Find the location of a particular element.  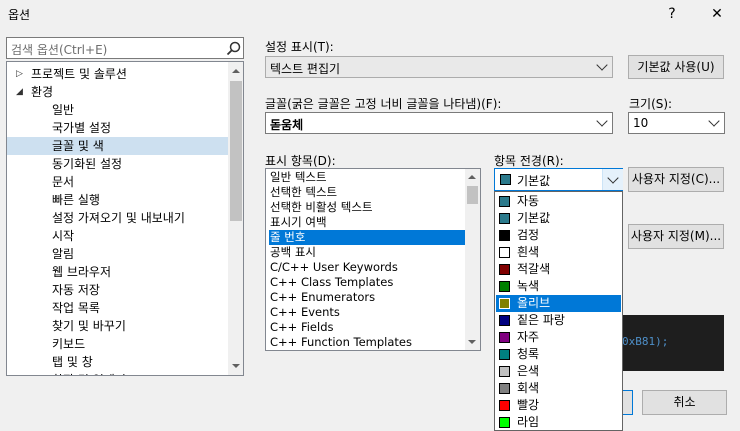

font-value: 돋움체 is located at coordinates (287, 125).